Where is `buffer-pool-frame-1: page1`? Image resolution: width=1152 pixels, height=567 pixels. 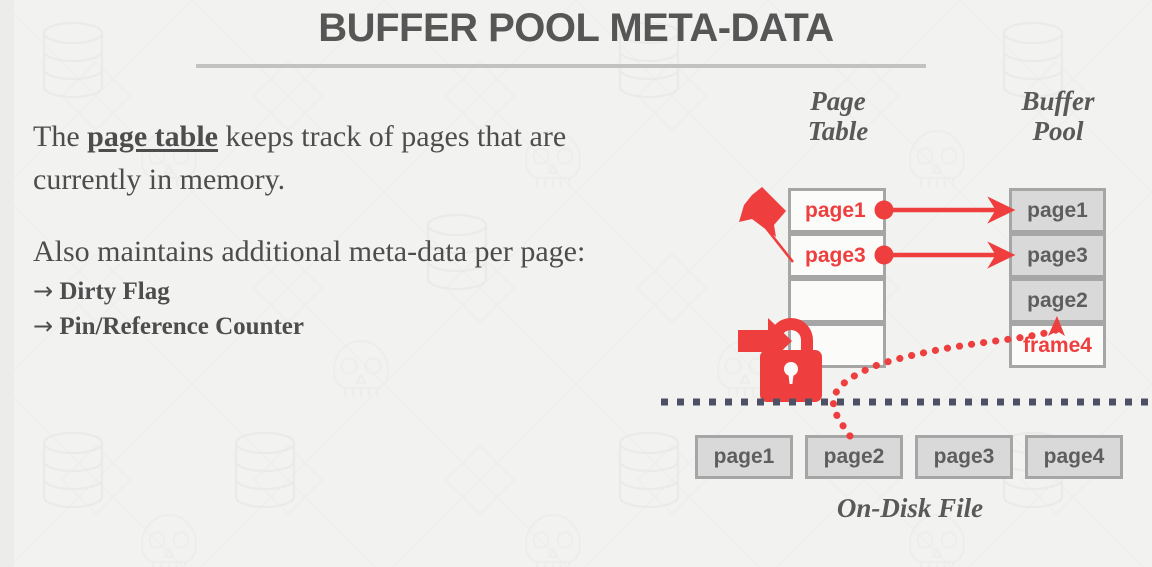 buffer-pool-frame-1: page1 is located at coordinates (1057, 210).